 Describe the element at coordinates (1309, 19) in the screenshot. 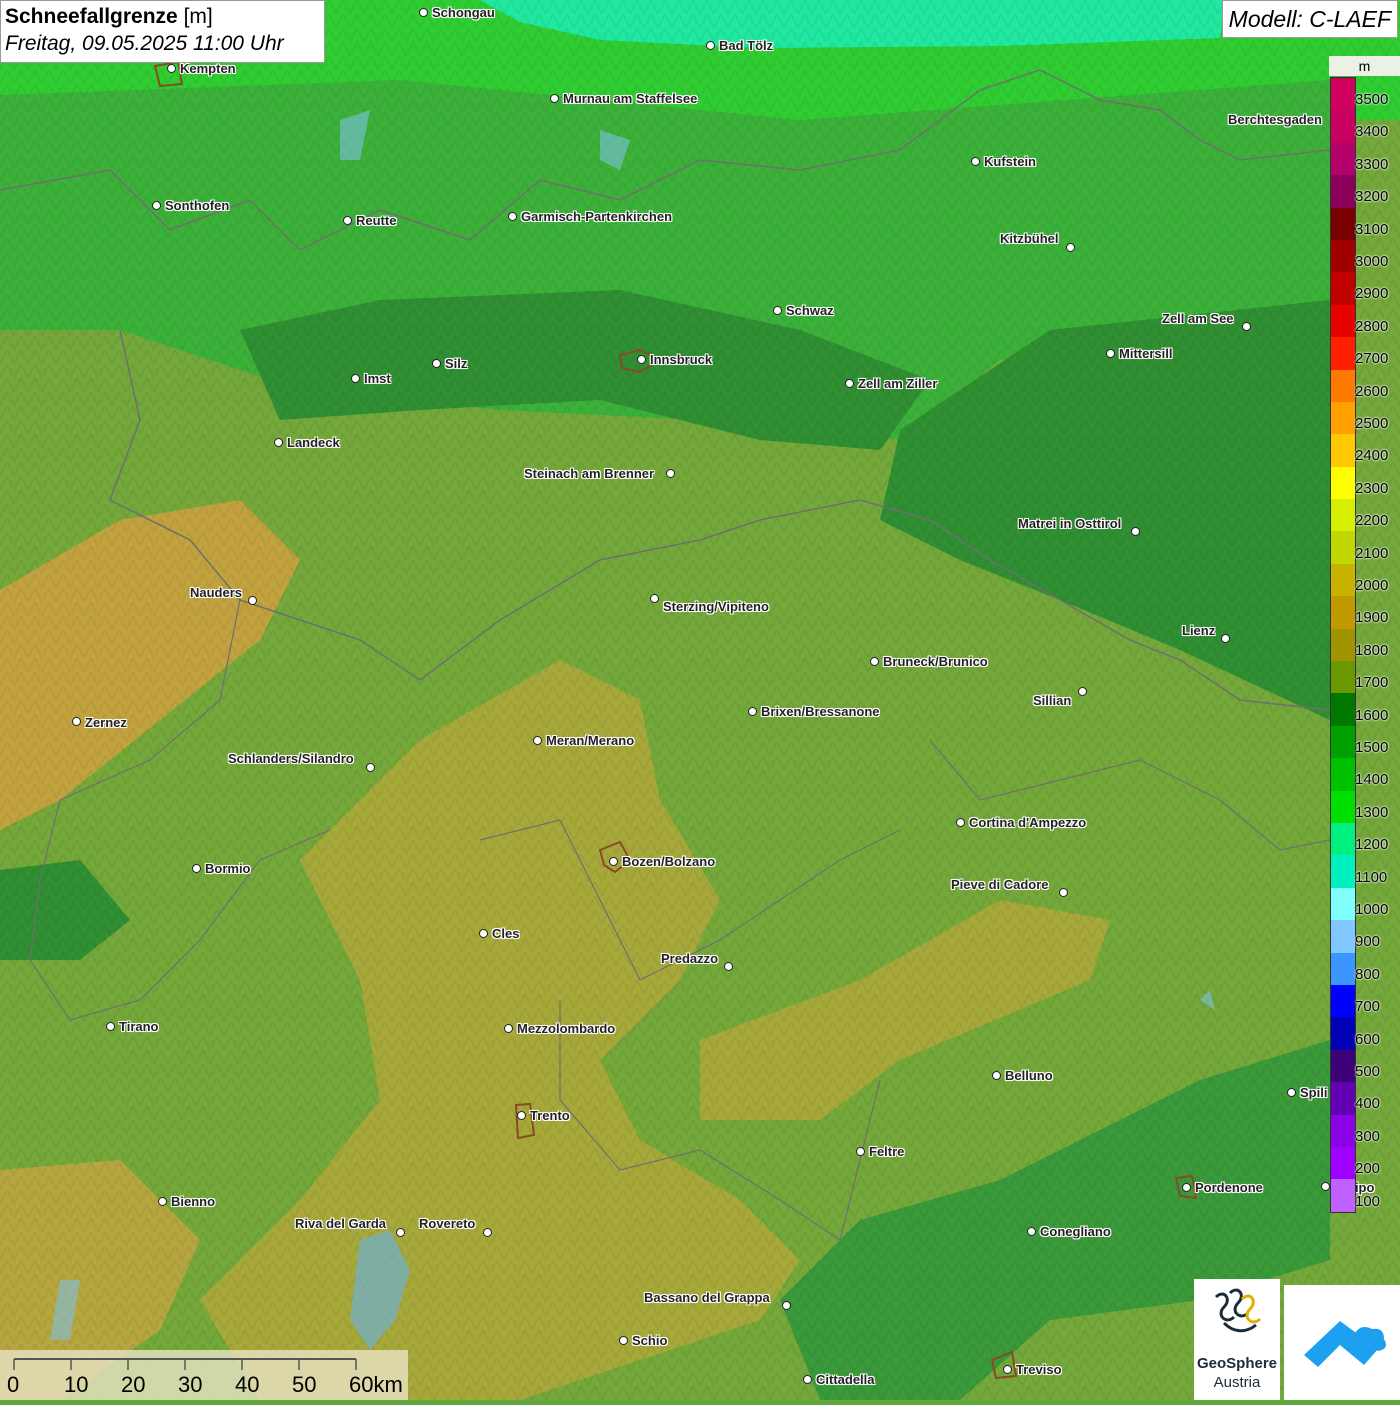

I see `model-label: Modell: C-LAEF` at that location.